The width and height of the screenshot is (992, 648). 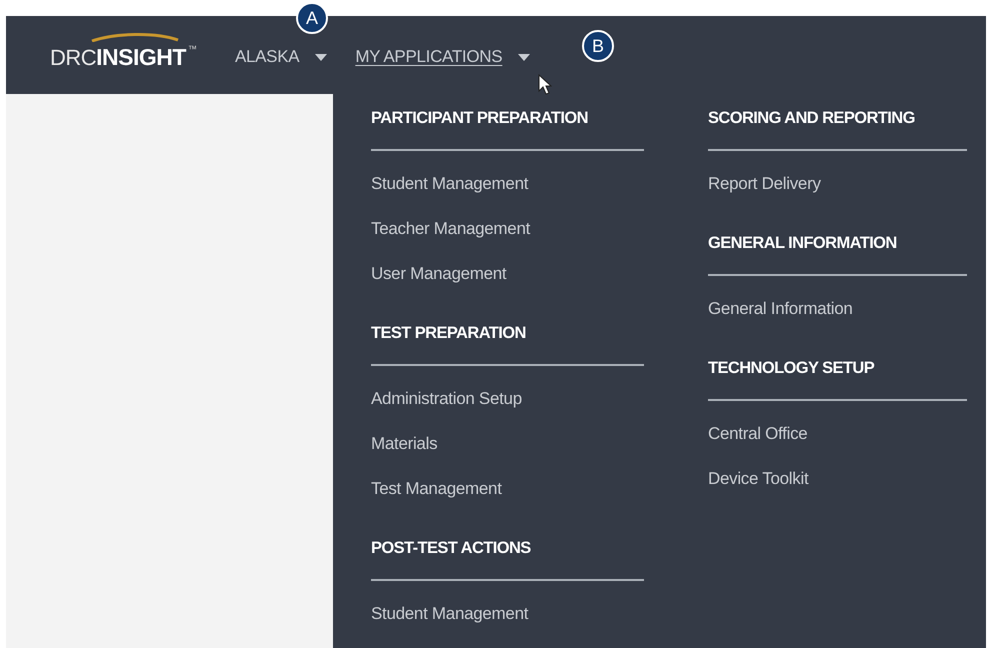 I want to click on section-heading: TEST PREPARATION, so click(x=507, y=343).